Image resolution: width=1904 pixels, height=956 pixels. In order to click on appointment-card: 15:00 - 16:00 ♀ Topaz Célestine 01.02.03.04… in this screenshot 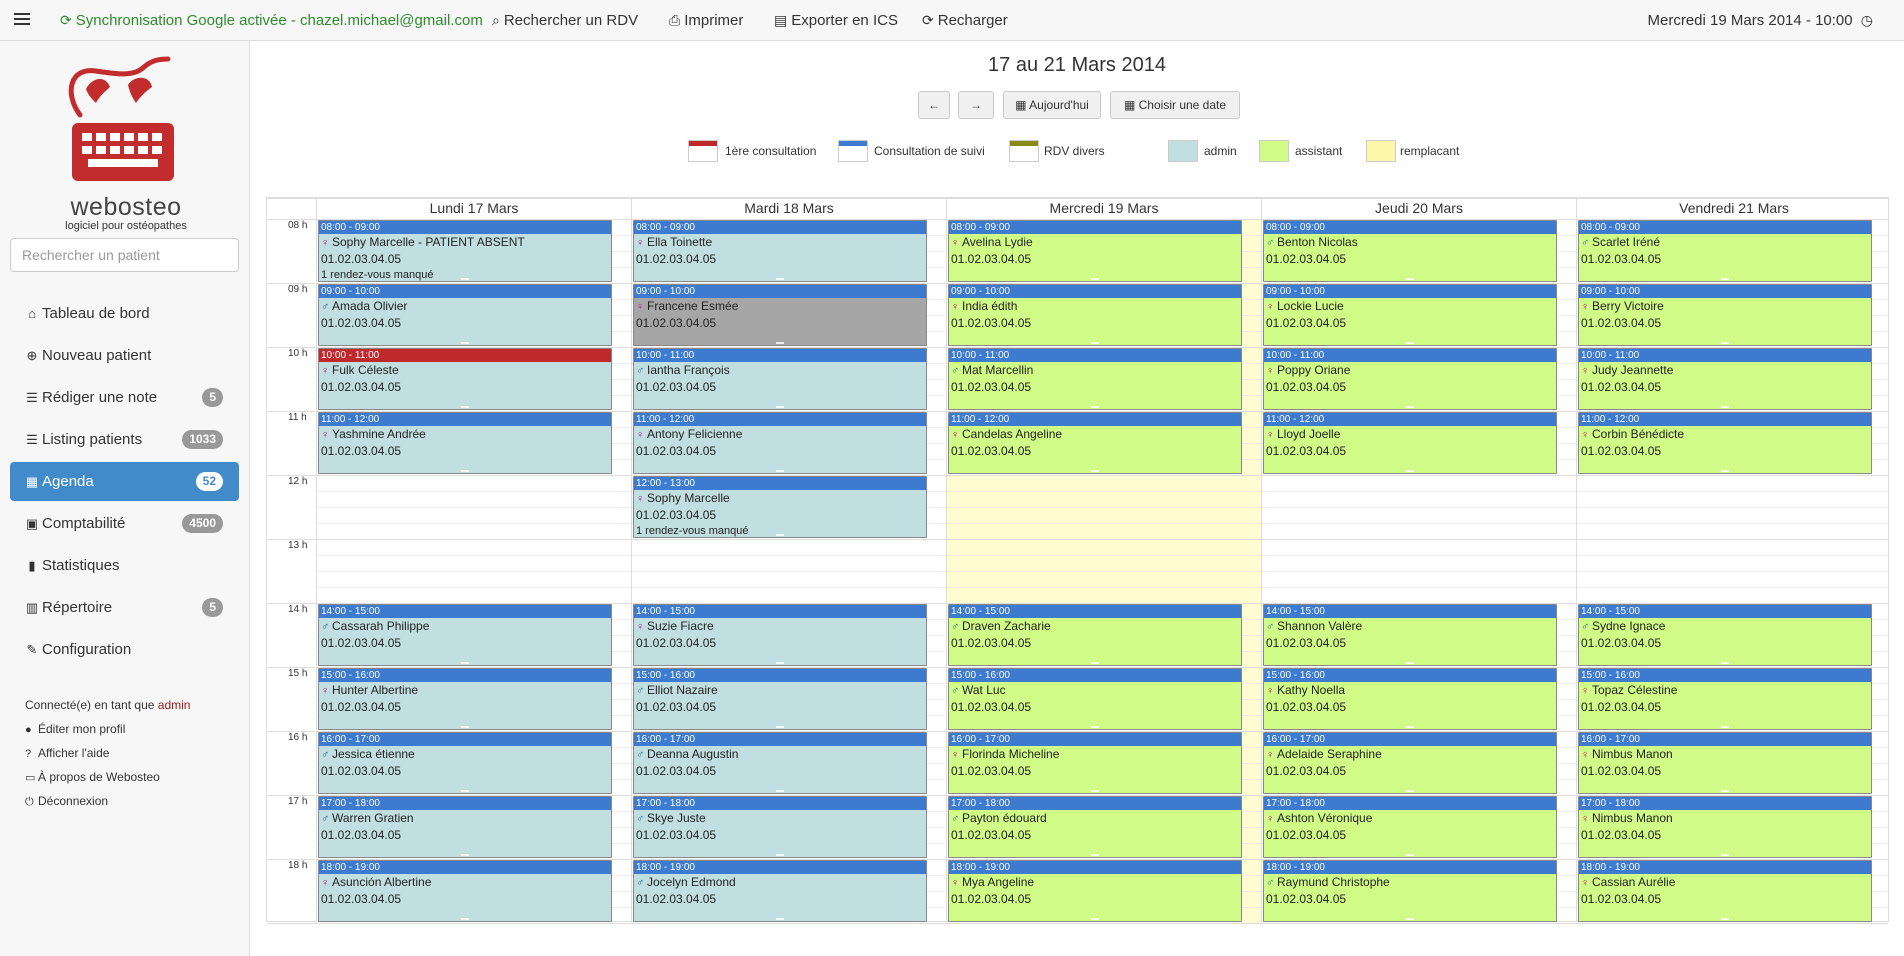, I will do `click(1725, 699)`.